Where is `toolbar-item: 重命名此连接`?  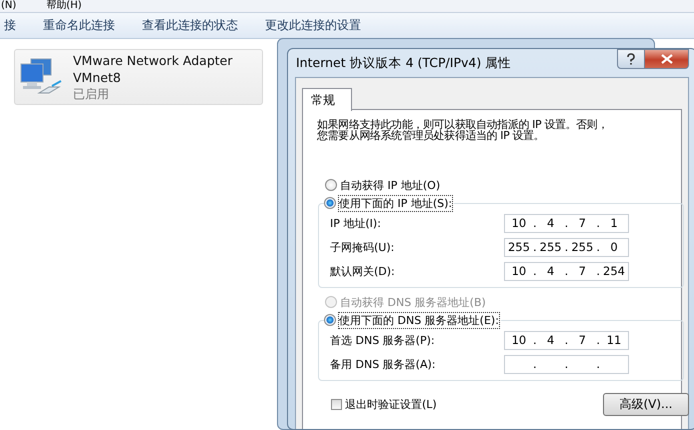
toolbar-item: 重命名此连接 is located at coordinates (79, 25).